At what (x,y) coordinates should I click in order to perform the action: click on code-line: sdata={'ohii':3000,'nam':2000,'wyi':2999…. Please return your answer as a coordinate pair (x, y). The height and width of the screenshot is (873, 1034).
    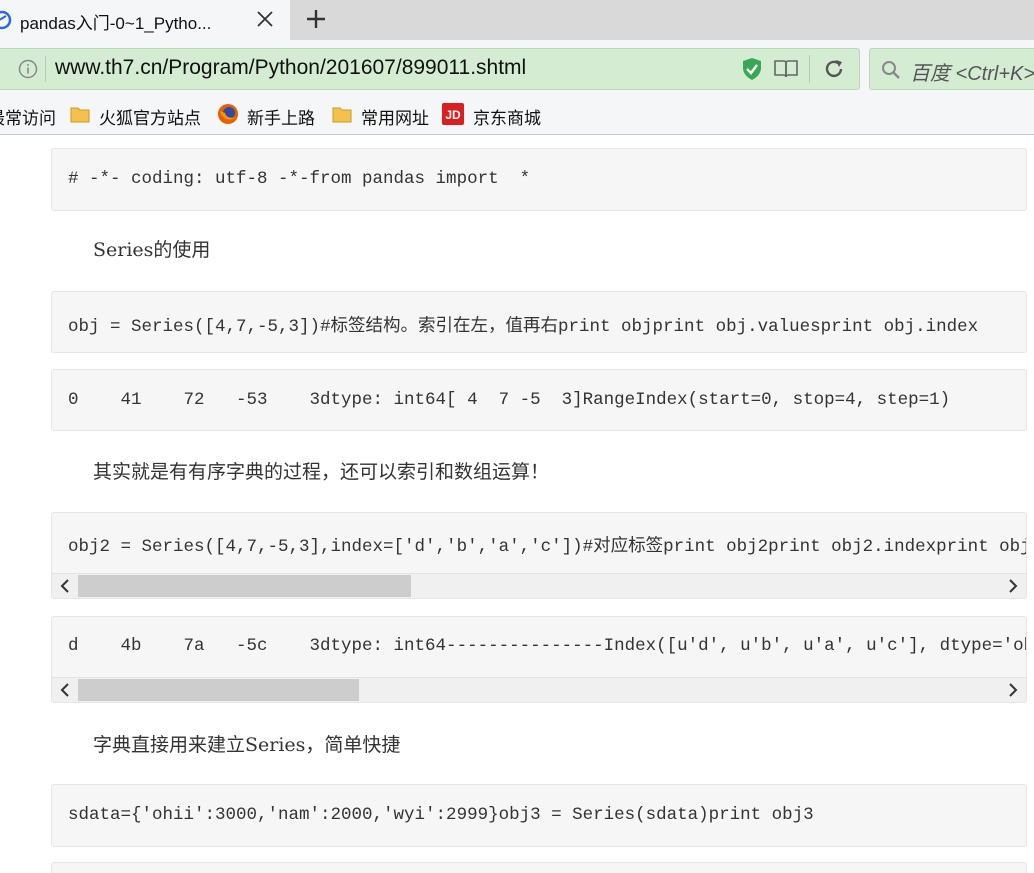
    Looking at the image, I should click on (441, 815).